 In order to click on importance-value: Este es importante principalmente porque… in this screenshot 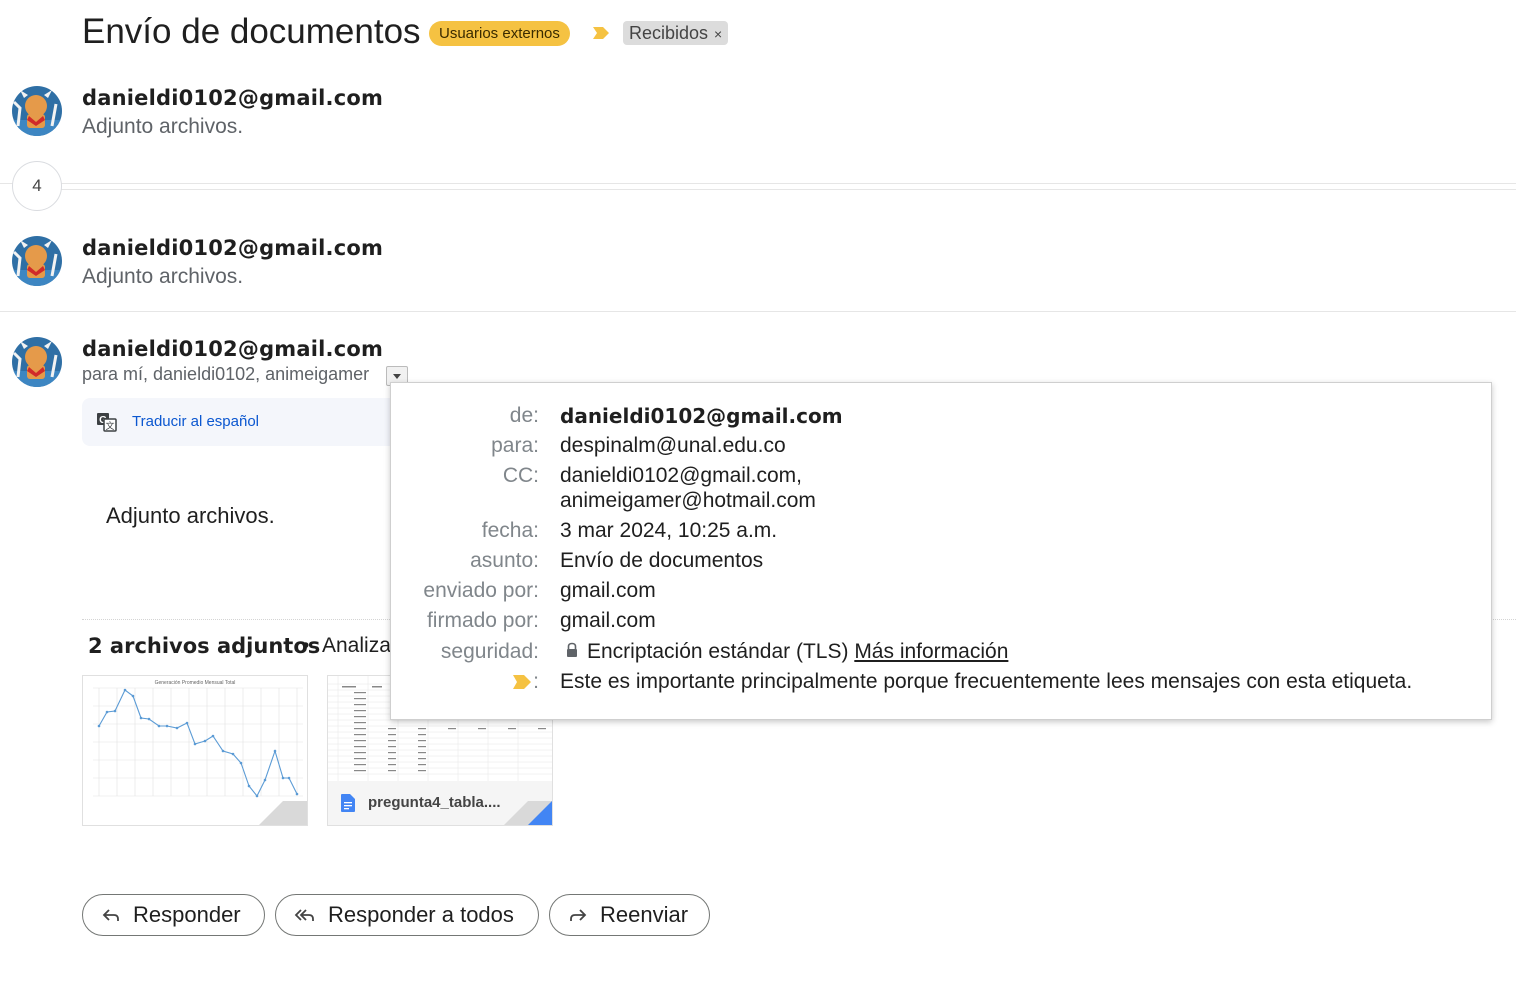, I will do `click(986, 681)`.